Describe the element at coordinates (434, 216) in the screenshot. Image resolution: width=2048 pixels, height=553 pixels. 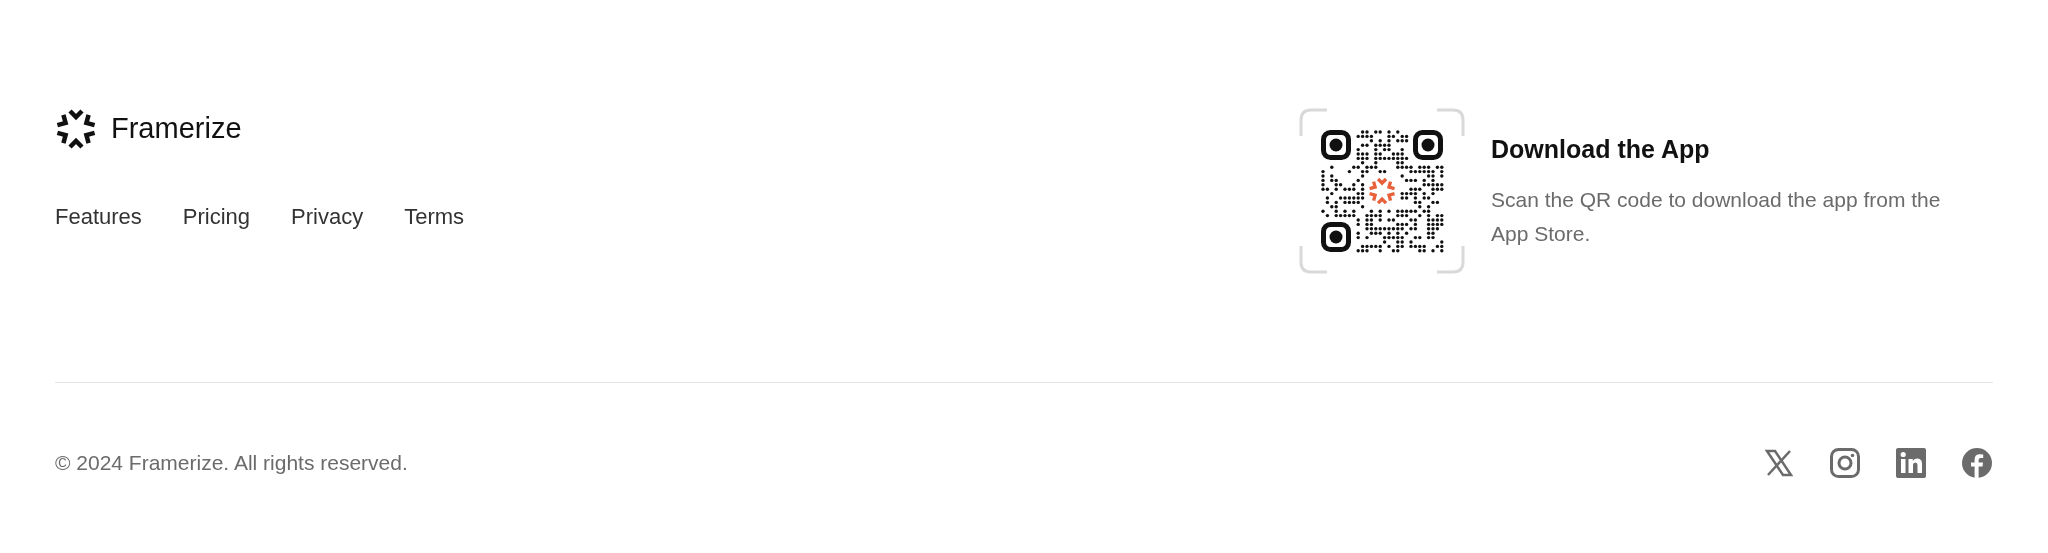
I see `nav-link: Terms` at that location.